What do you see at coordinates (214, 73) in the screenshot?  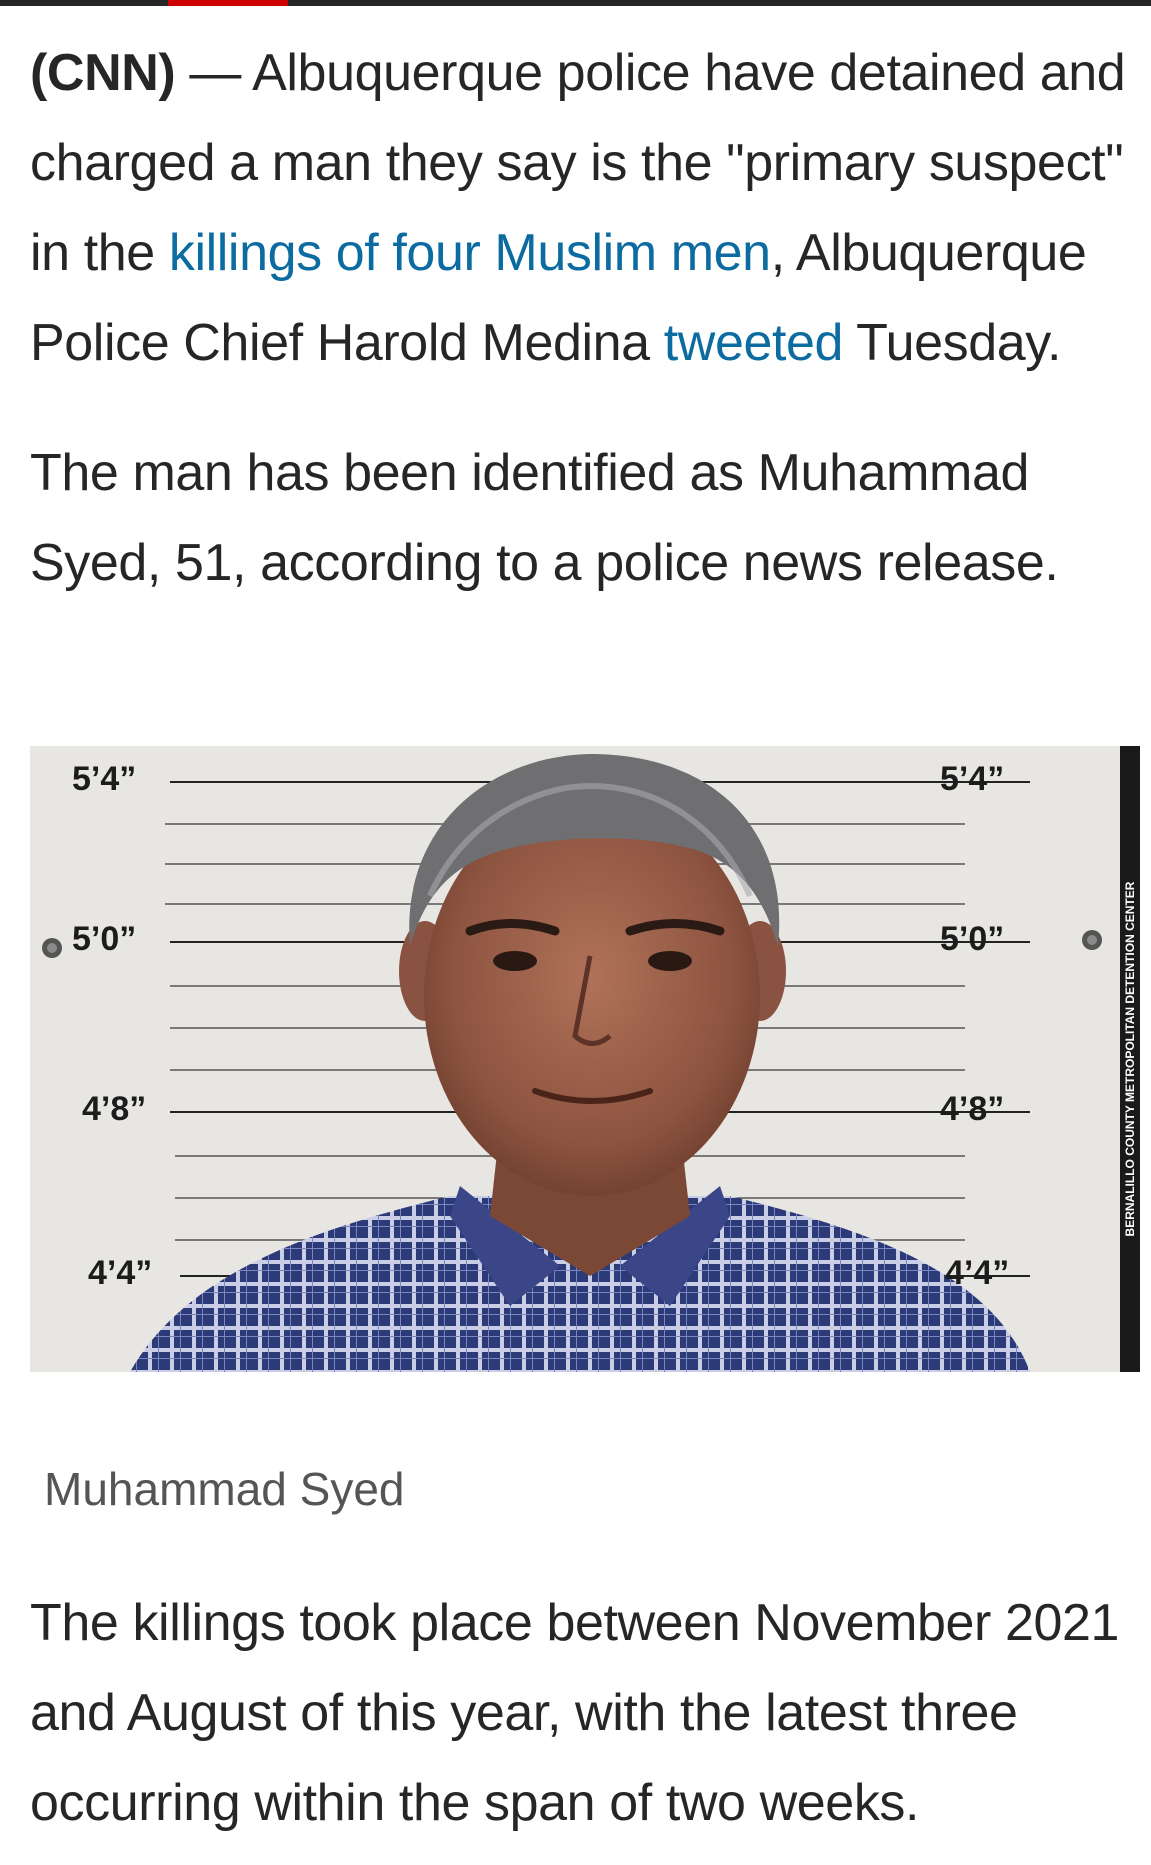 I see `byline-dash: —` at bounding box center [214, 73].